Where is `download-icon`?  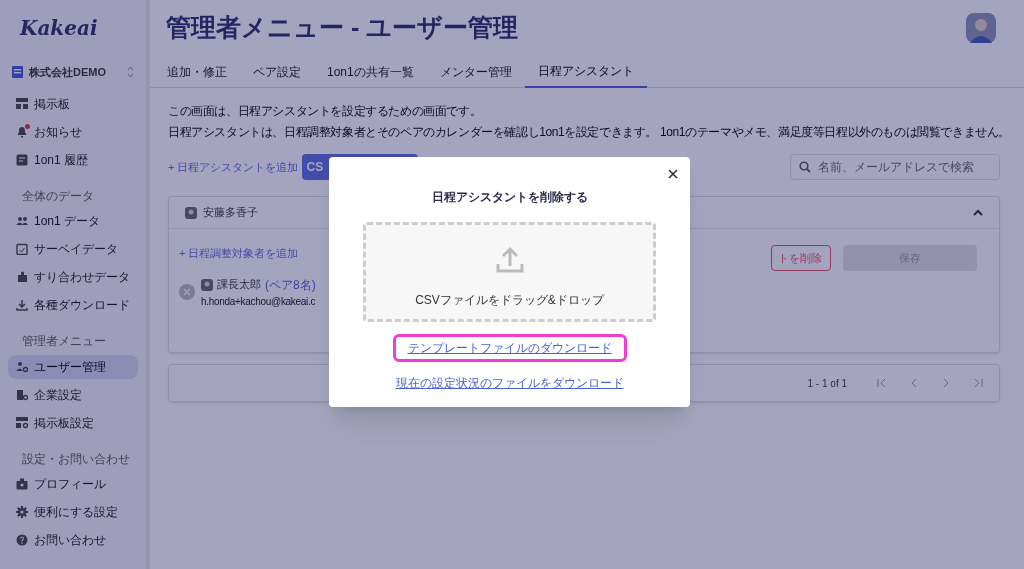
download-icon is located at coordinates (22, 305).